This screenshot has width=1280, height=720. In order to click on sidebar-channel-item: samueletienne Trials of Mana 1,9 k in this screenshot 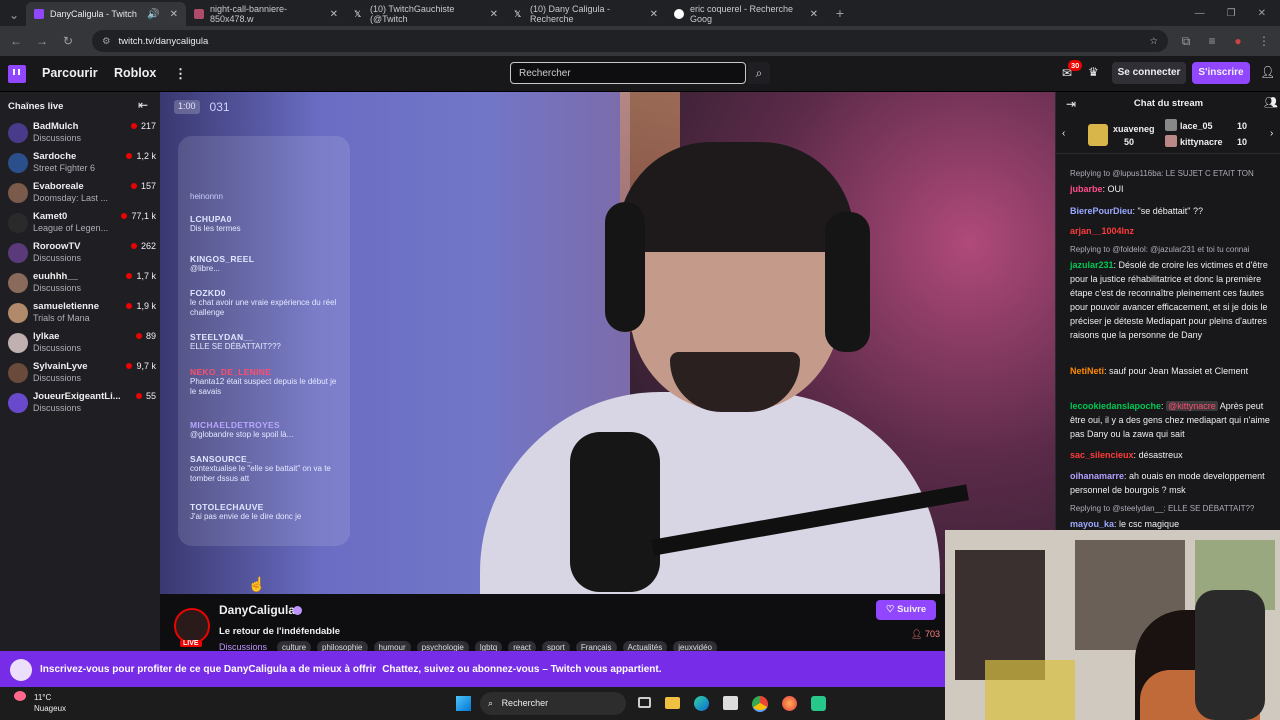, I will do `click(81, 313)`.